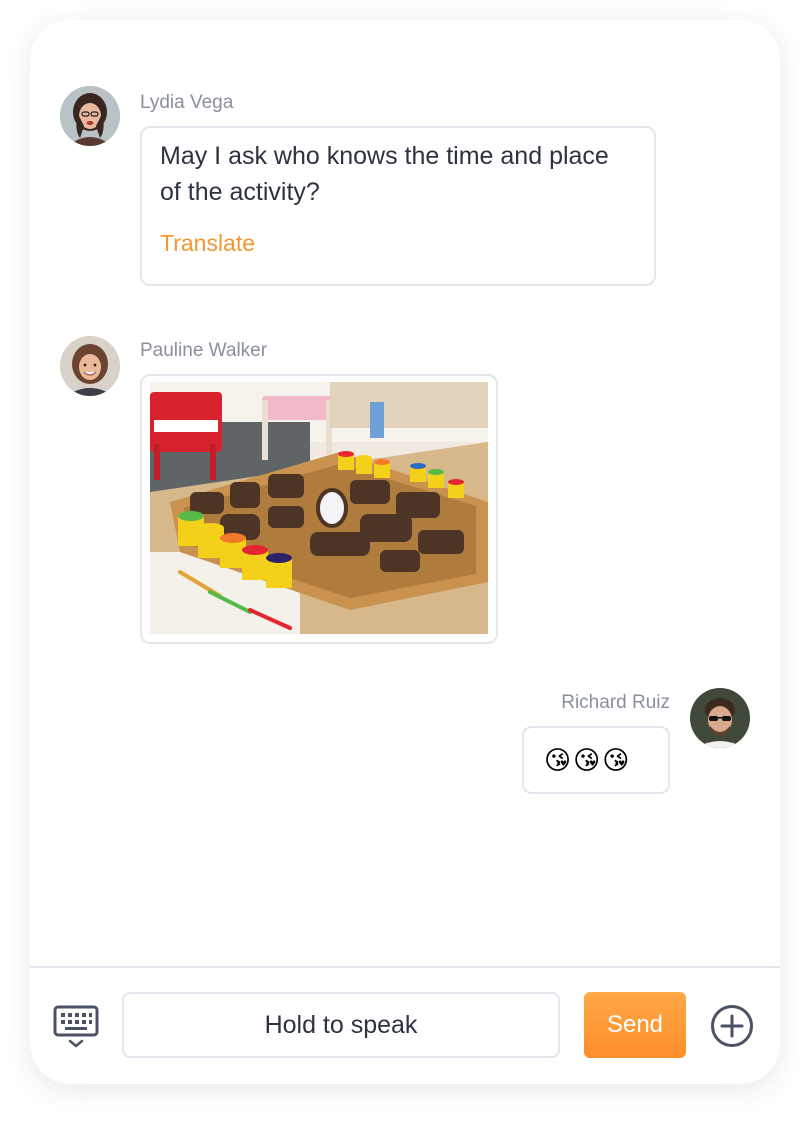 This screenshot has width=810, height=1124. Describe the element at coordinates (90, 366) in the screenshot. I see `avatar-pauline-walker` at that location.